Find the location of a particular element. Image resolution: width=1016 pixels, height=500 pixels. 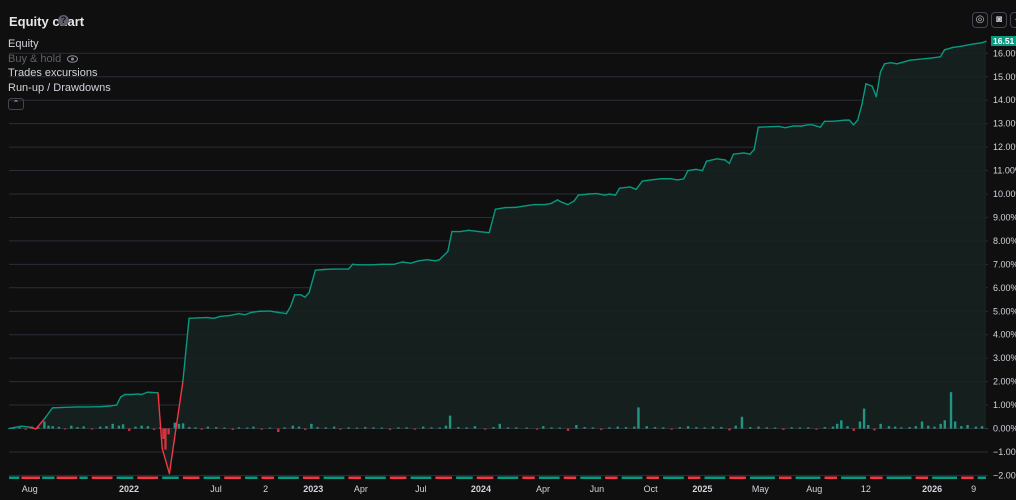

legend-item-runup-drawdowns: Run-up / Drawdowns is located at coordinates (59, 88).